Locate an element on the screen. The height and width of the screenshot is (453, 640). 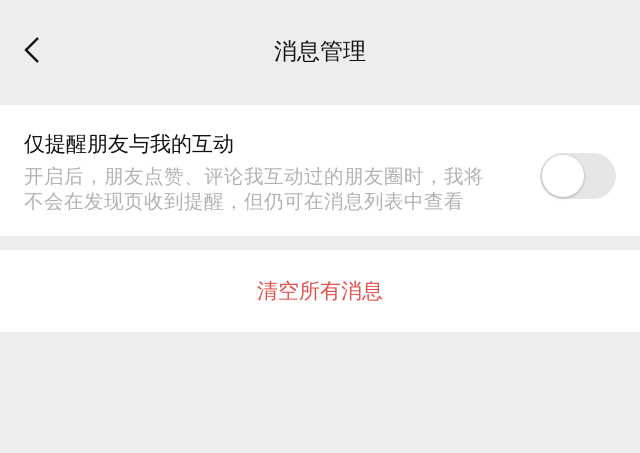
page-title: 消息管理 is located at coordinates (320, 53).